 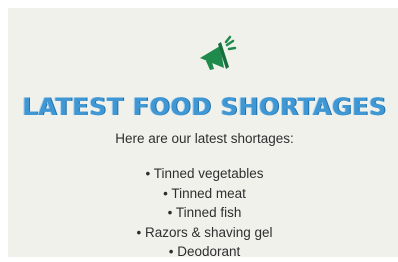 I want to click on intro-text: Here are our latest shortages:, so click(x=204, y=138).